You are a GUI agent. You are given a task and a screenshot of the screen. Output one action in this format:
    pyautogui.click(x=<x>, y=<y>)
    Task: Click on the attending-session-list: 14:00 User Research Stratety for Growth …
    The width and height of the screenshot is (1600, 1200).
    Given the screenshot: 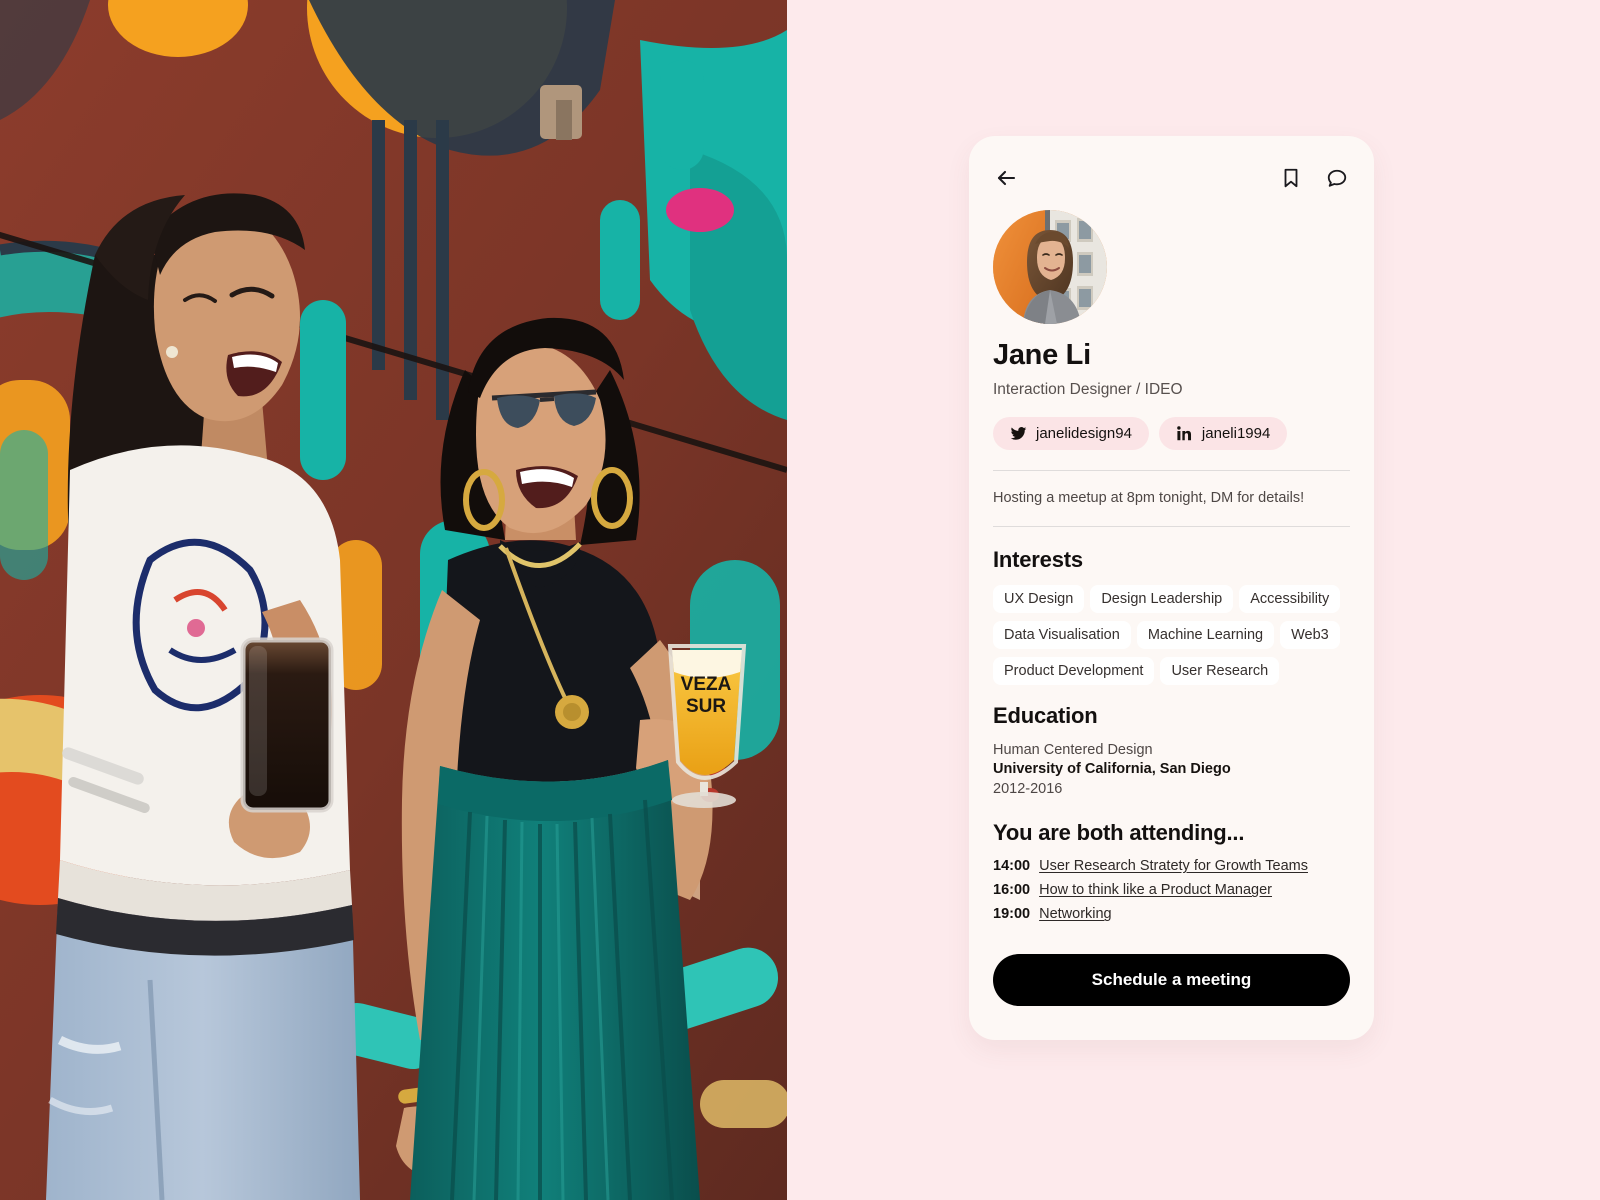 What is the action you would take?
    pyautogui.click(x=1171, y=890)
    